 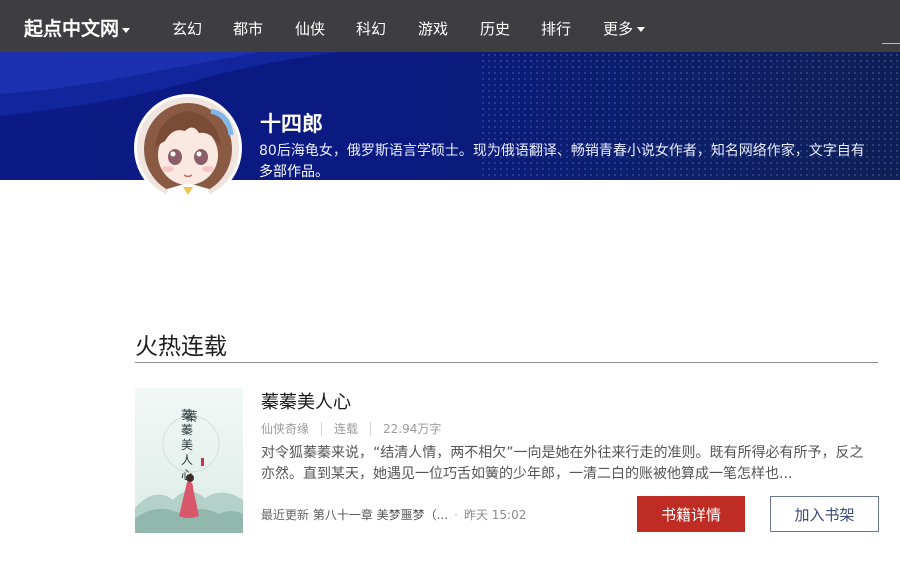 I want to click on author-avatar, so click(x=188, y=148).